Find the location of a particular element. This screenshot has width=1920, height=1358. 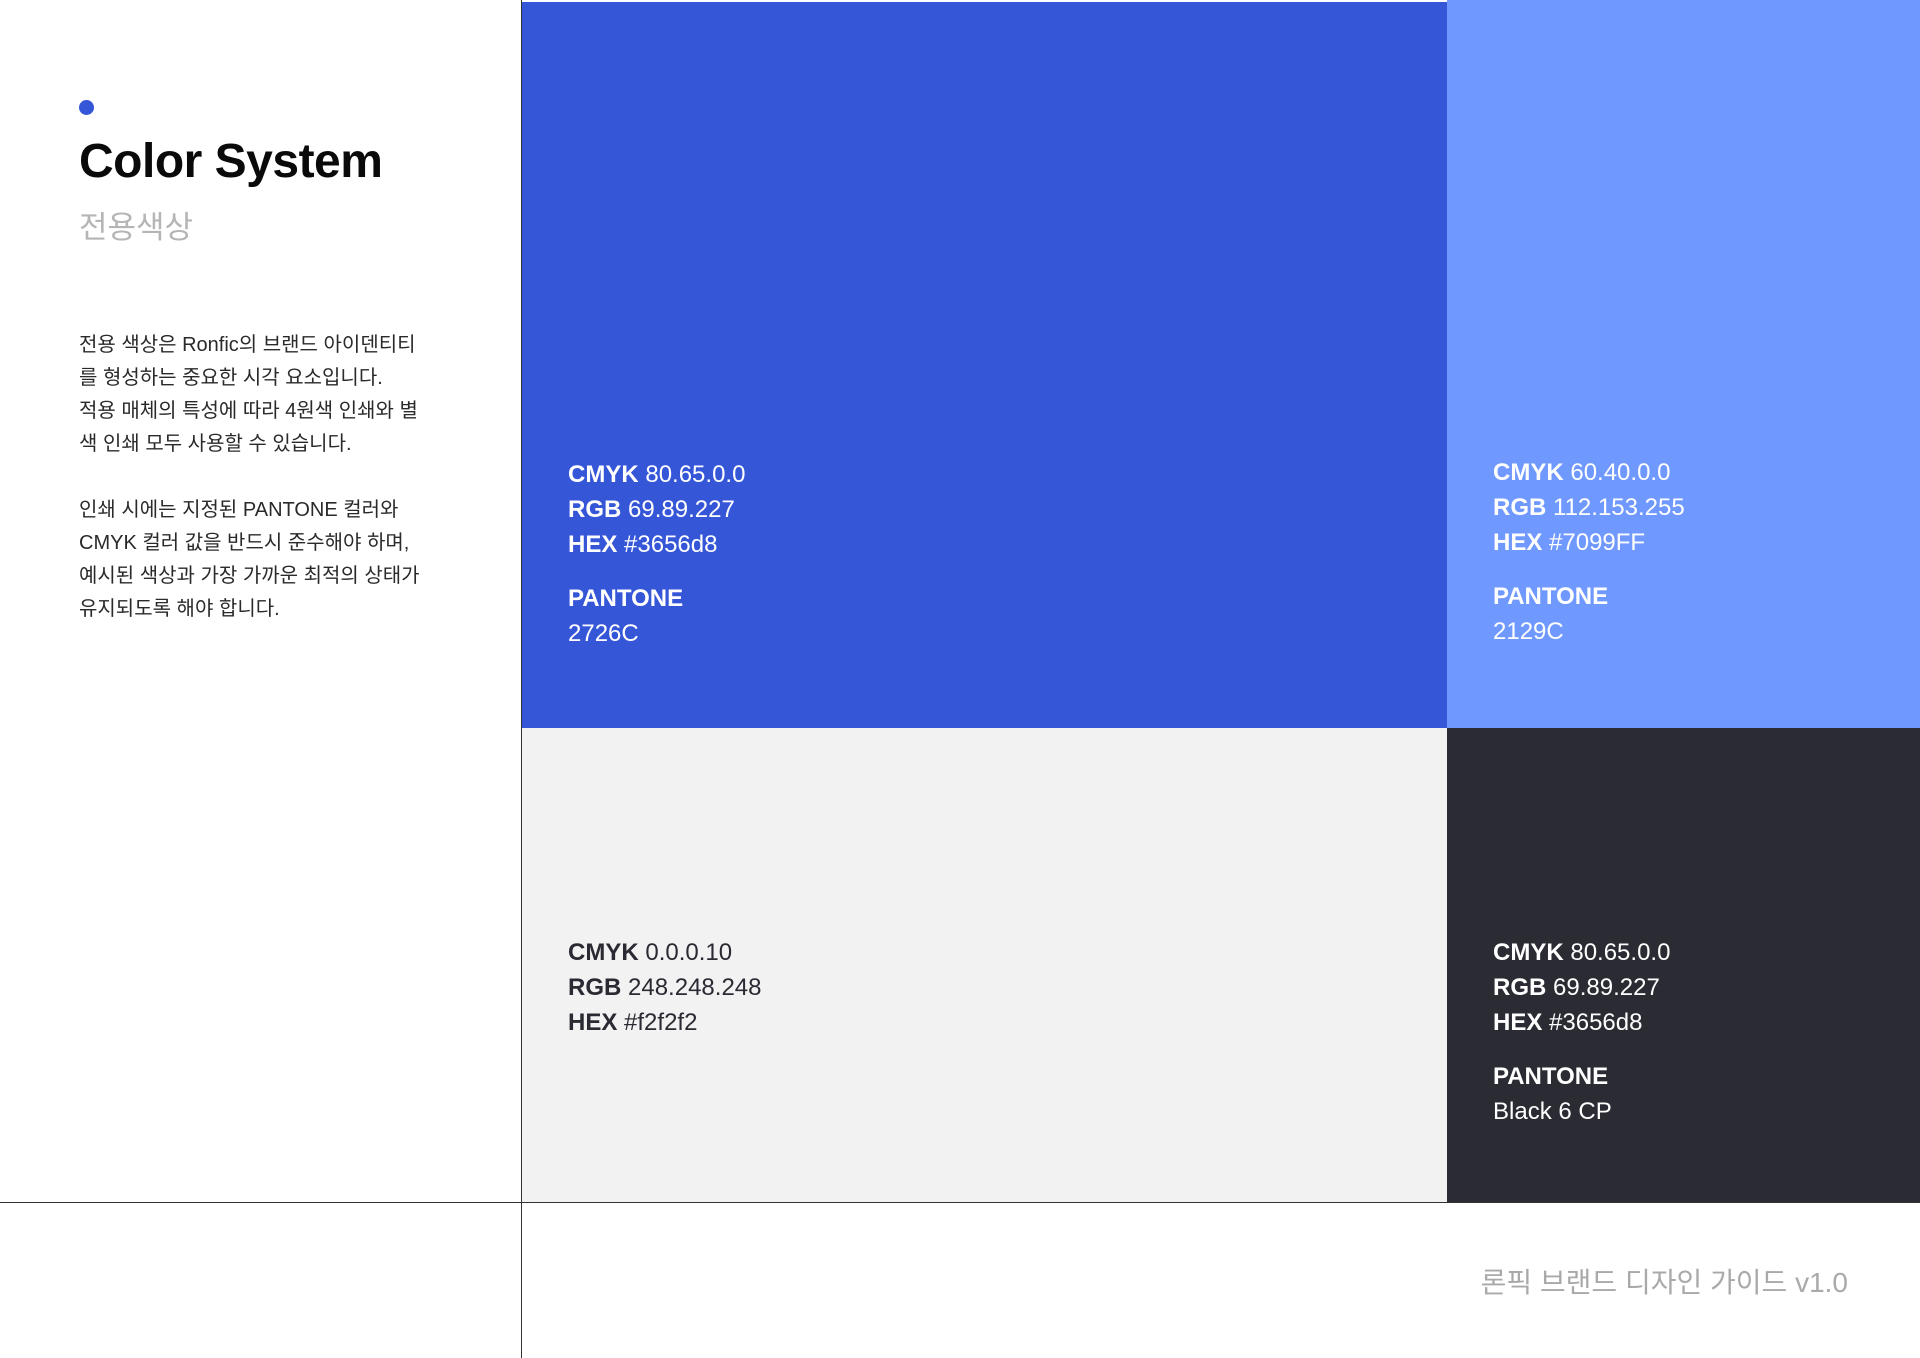

hex-row: HEX #f2f2f2 is located at coordinates (664, 1022).